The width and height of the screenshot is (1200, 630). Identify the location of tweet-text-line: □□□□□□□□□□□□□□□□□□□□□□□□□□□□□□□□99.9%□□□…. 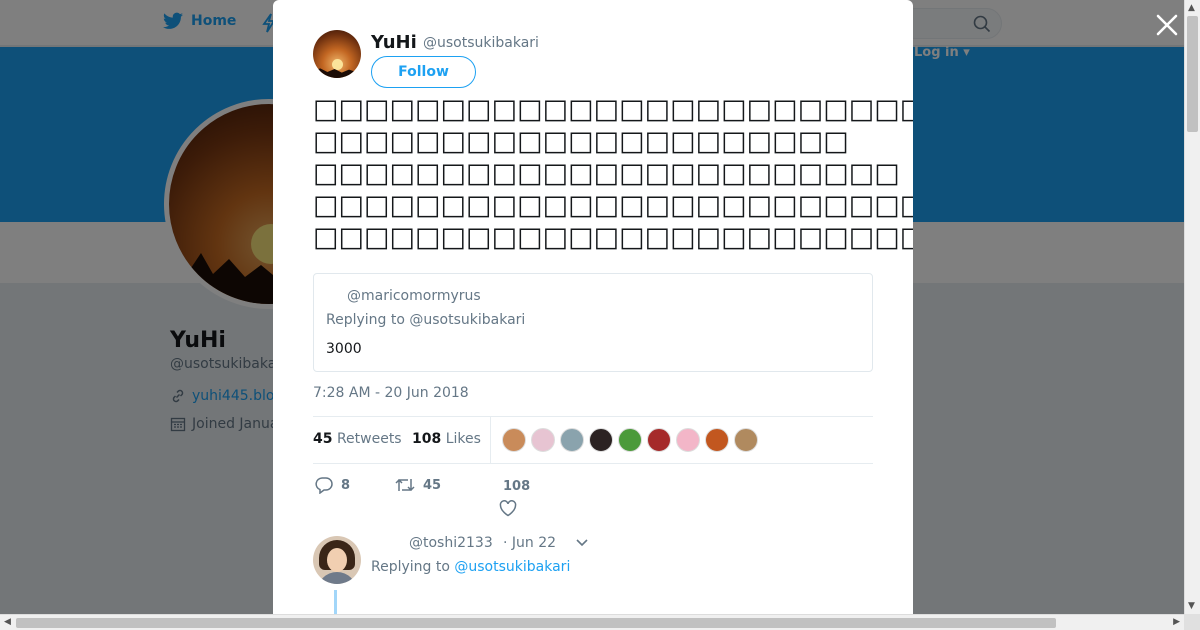
(613, 205).